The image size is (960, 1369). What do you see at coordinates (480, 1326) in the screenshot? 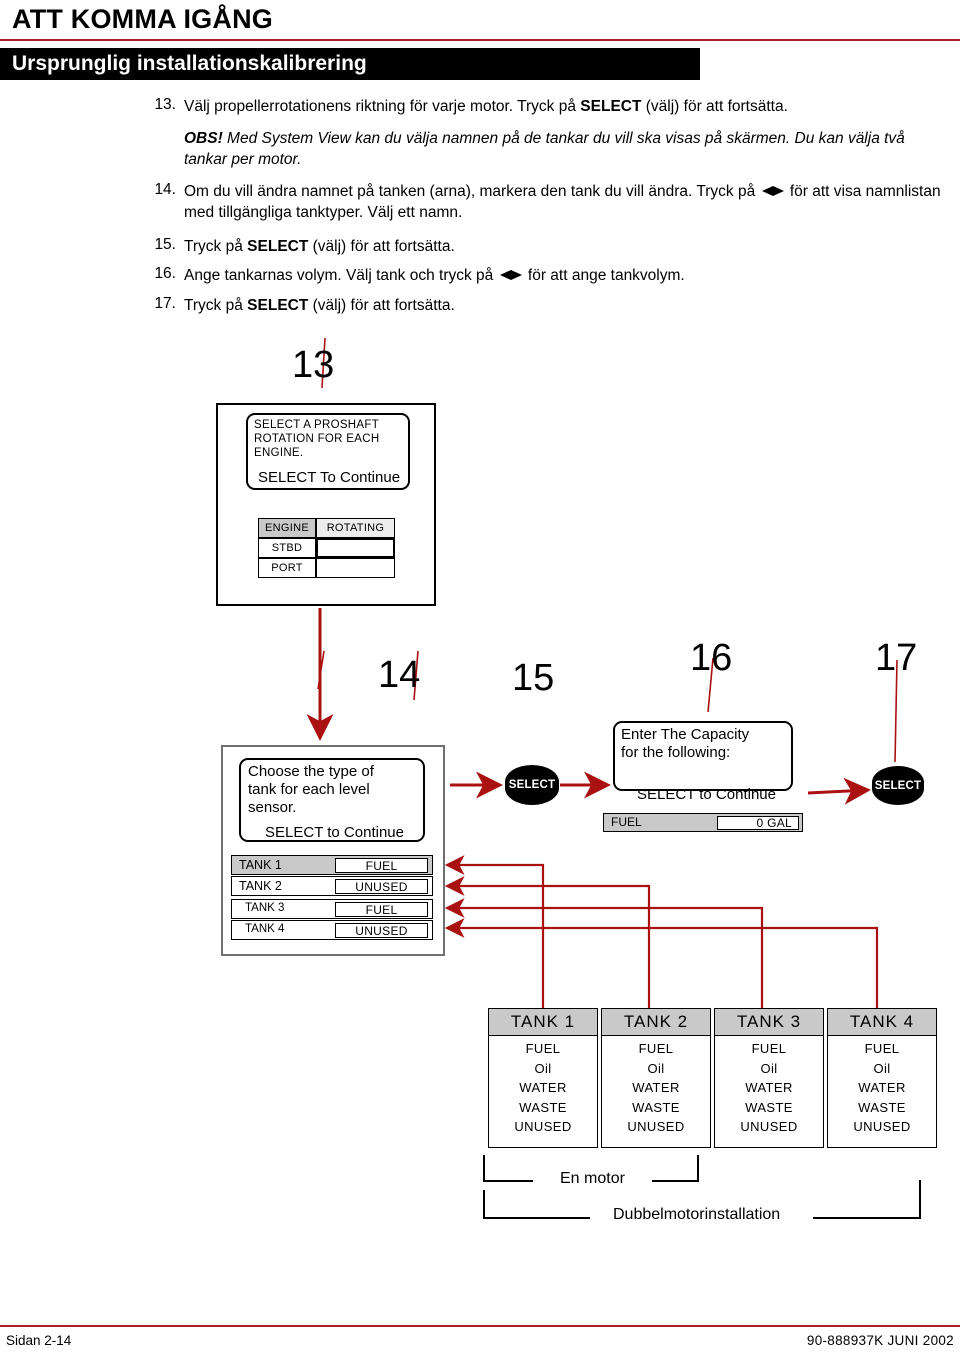
I see `footer-rule` at bounding box center [480, 1326].